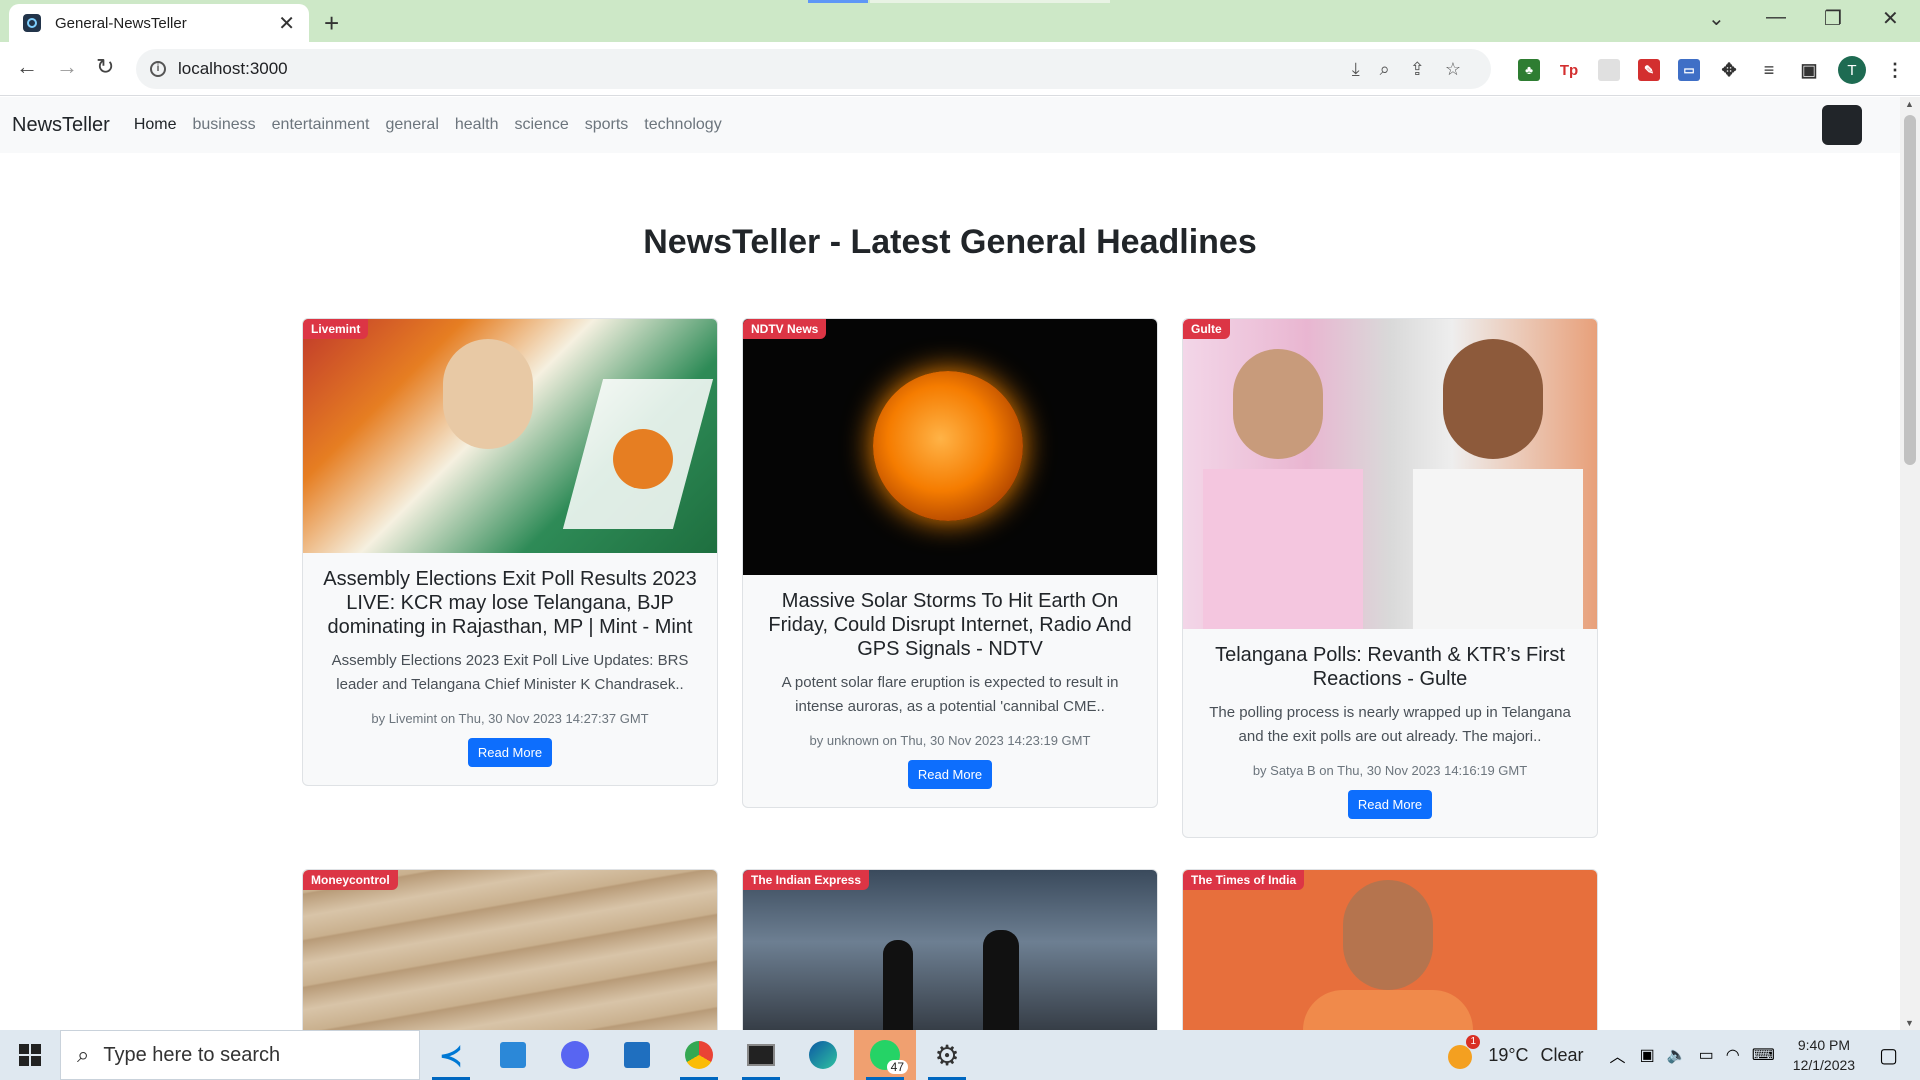 The height and width of the screenshot is (1080, 1920). What do you see at coordinates (286, 23) in the screenshot?
I see `tab-close-icon: ✕` at bounding box center [286, 23].